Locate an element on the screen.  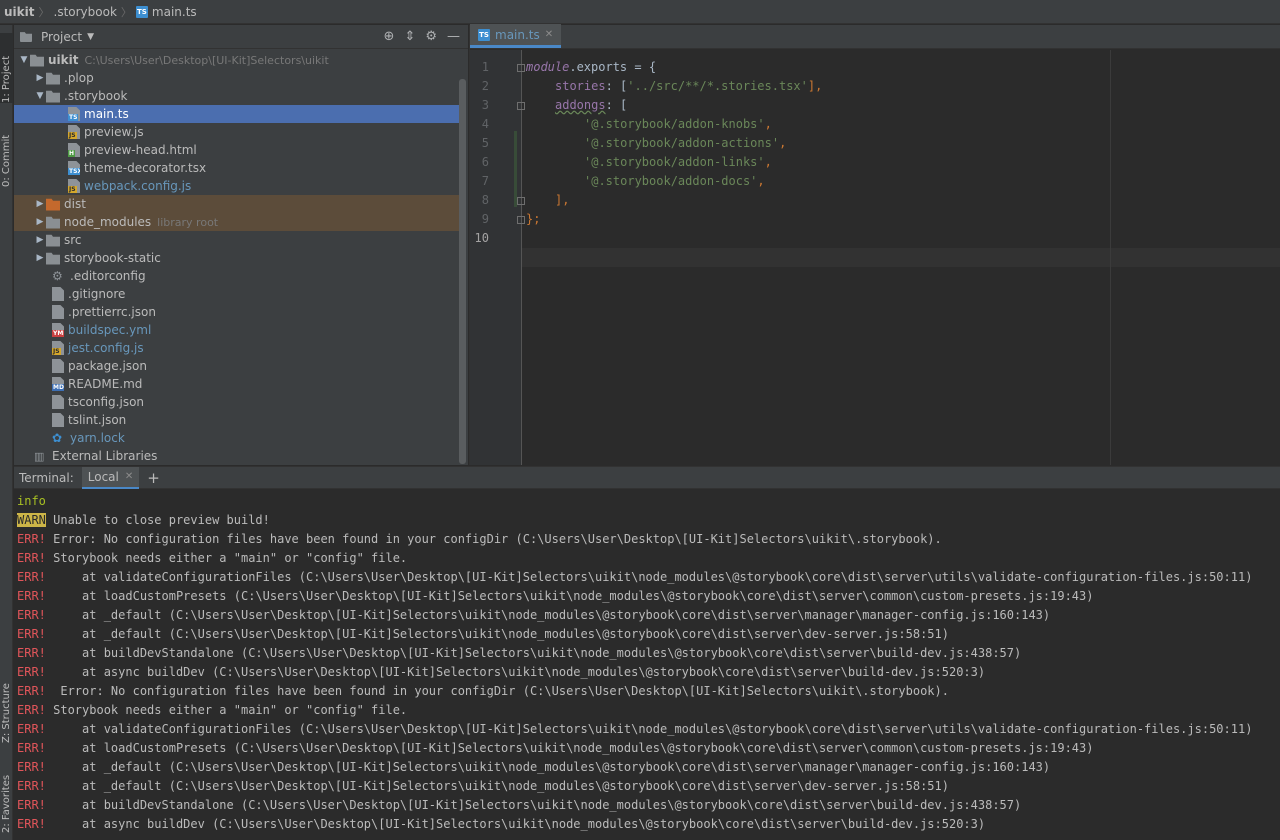
tree-item-buildspec: YML buildspec.yml is located at coordinates (240, 330).